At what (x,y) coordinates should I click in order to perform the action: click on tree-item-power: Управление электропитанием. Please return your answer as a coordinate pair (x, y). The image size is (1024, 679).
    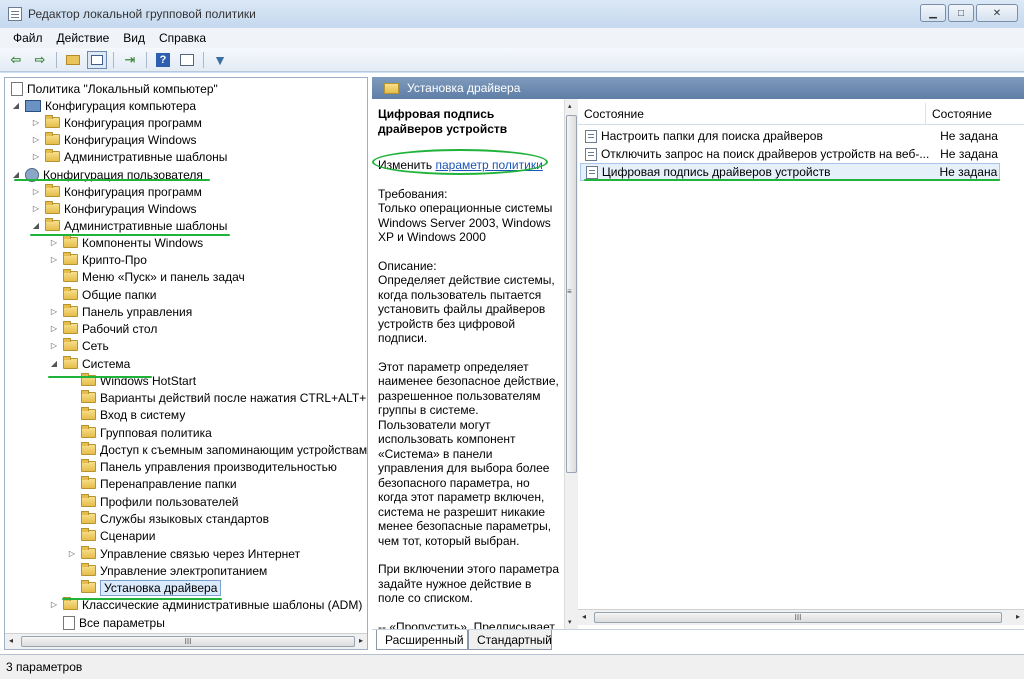
    Looking at the image, I should click on (174, 570).